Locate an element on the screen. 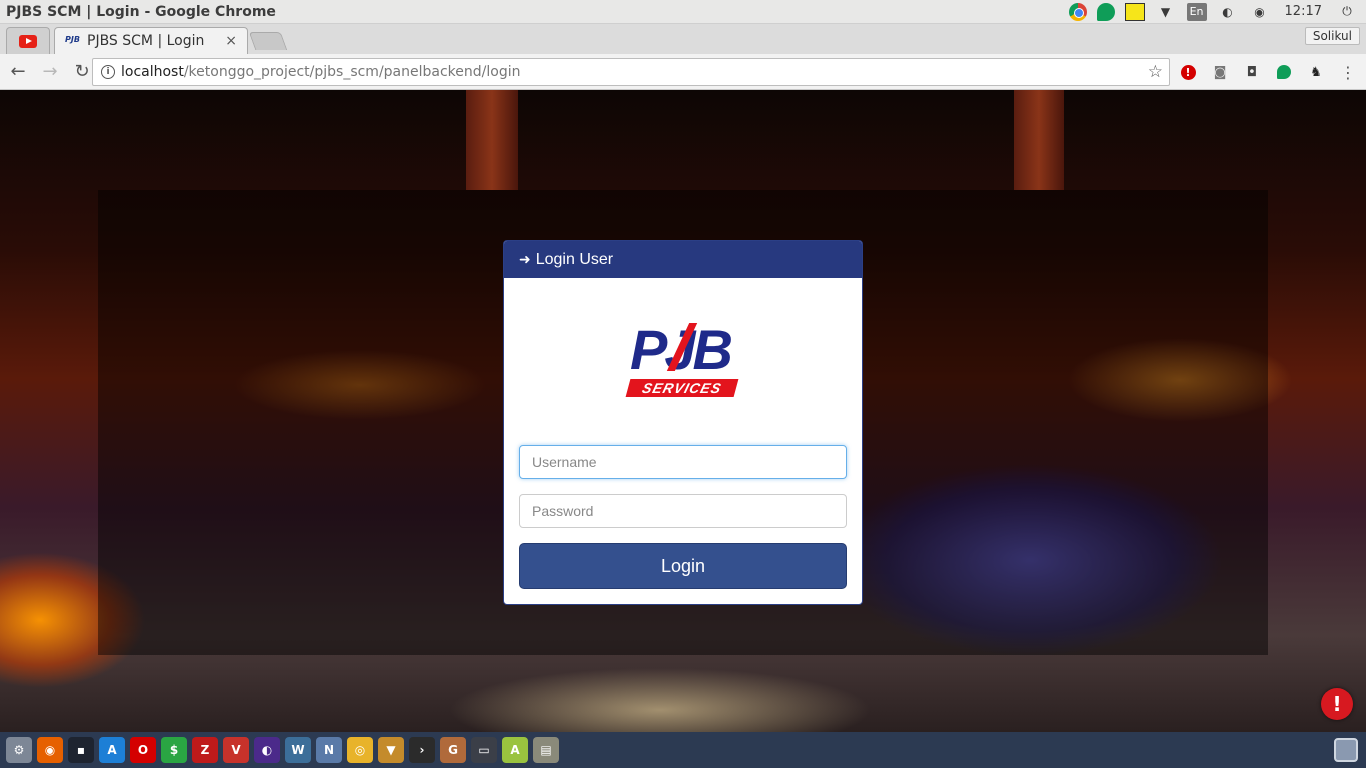 This screenshot has width=1366, height=768. tab-pjbs-login: PJB PJBS SCM | Login × is located at coordinates (151, 40).